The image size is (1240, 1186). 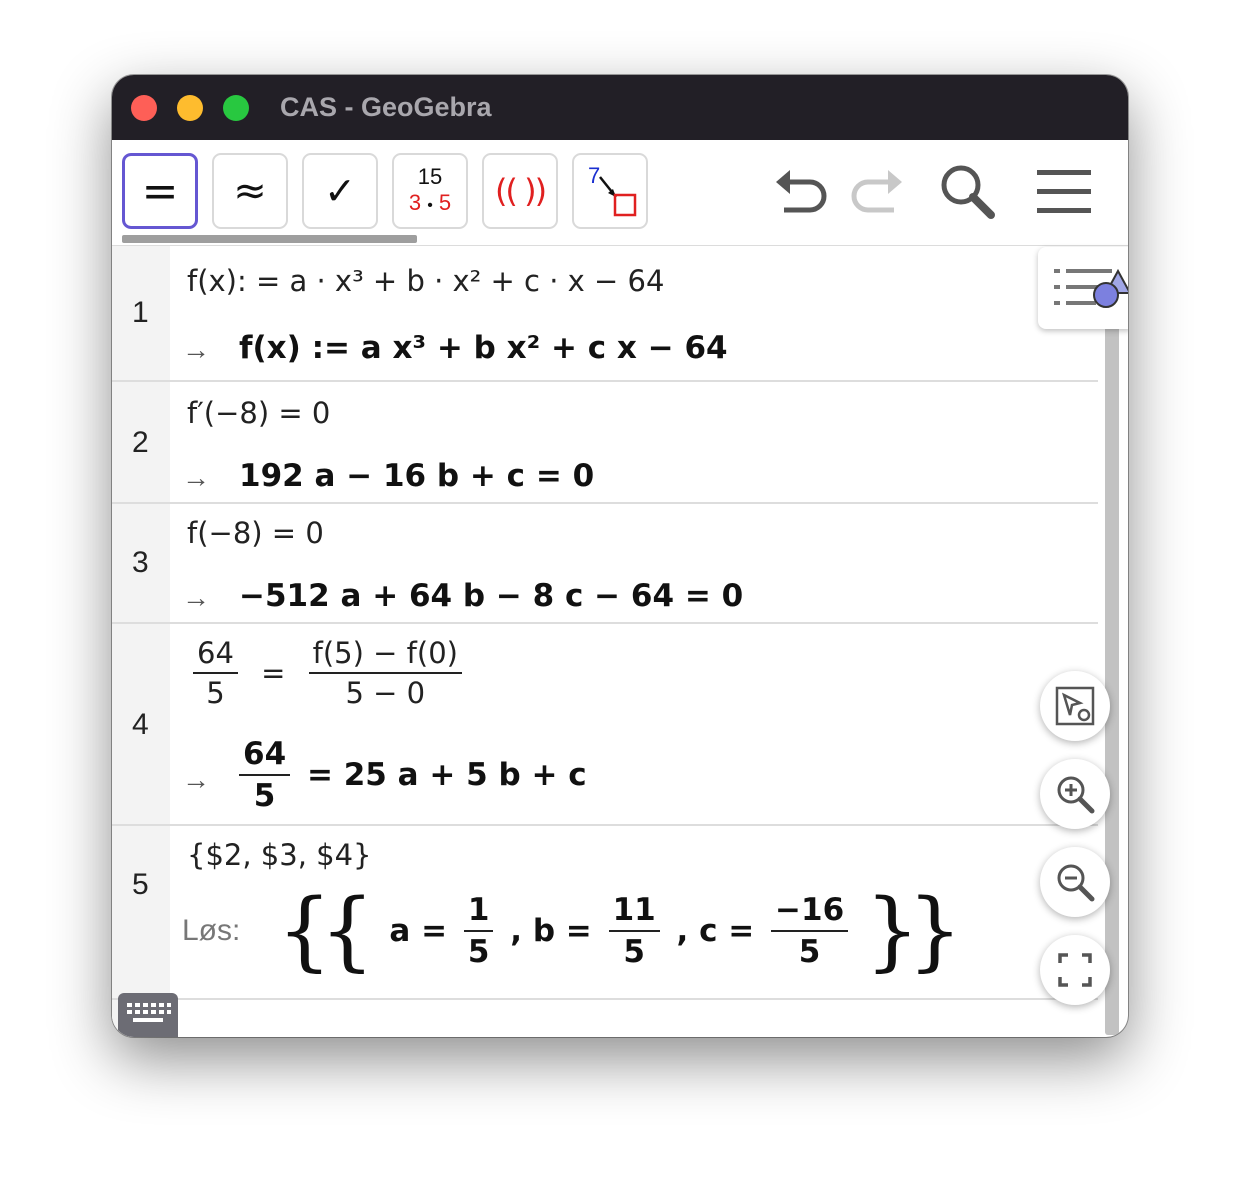 I want to click on title-bar: CAS - GeoGebra, so click(x=620, y=107).